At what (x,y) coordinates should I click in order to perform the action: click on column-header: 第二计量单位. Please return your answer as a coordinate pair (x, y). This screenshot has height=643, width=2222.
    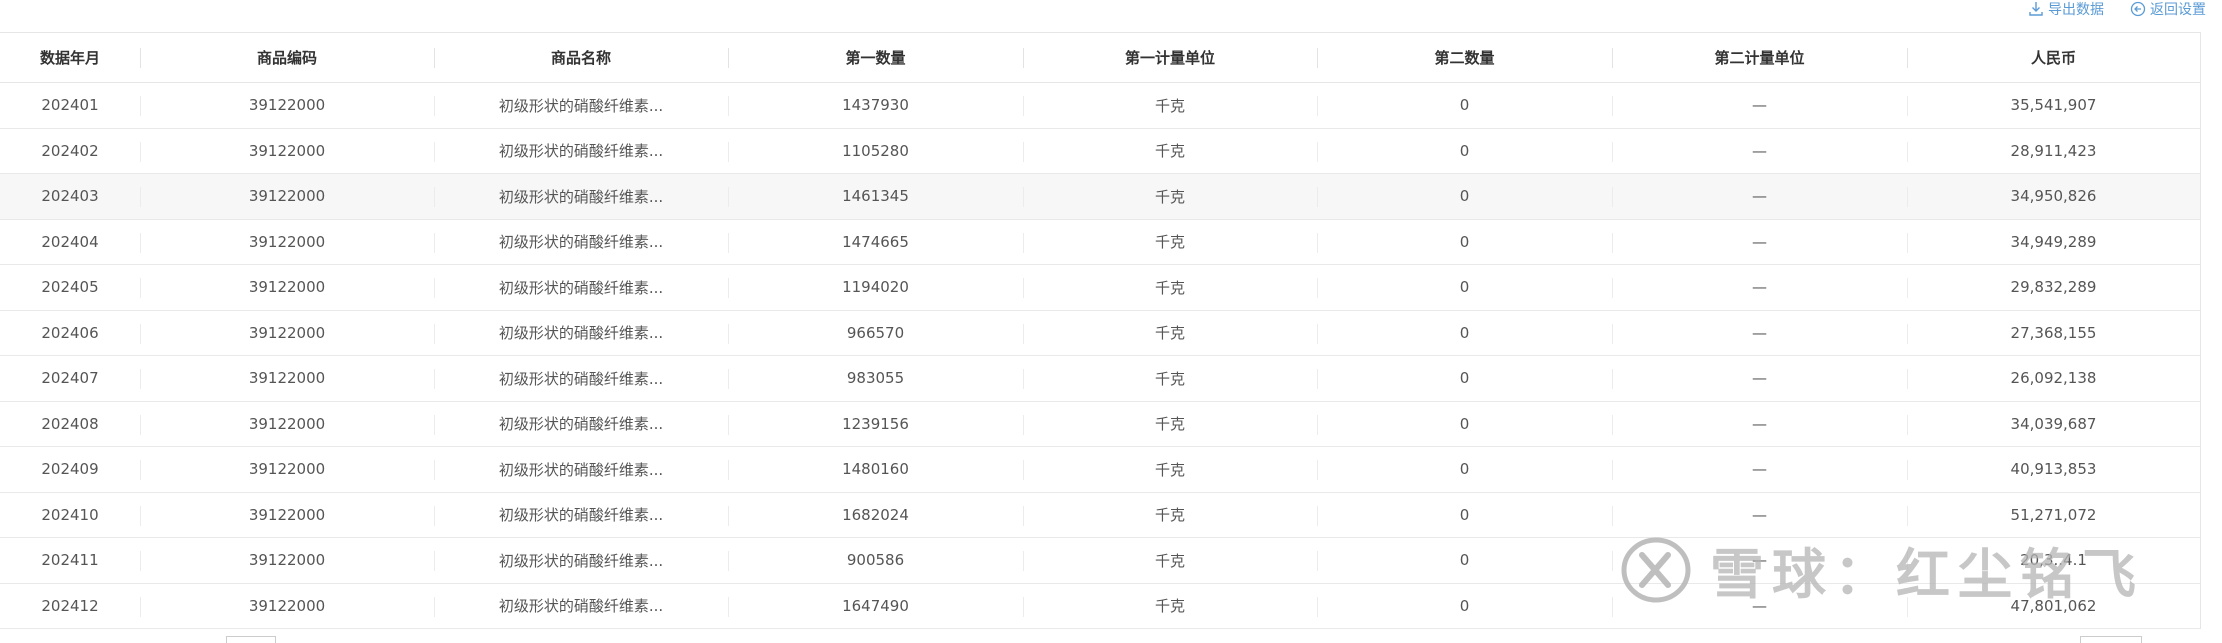
    Looking at the image, I should click on (1759, 57).